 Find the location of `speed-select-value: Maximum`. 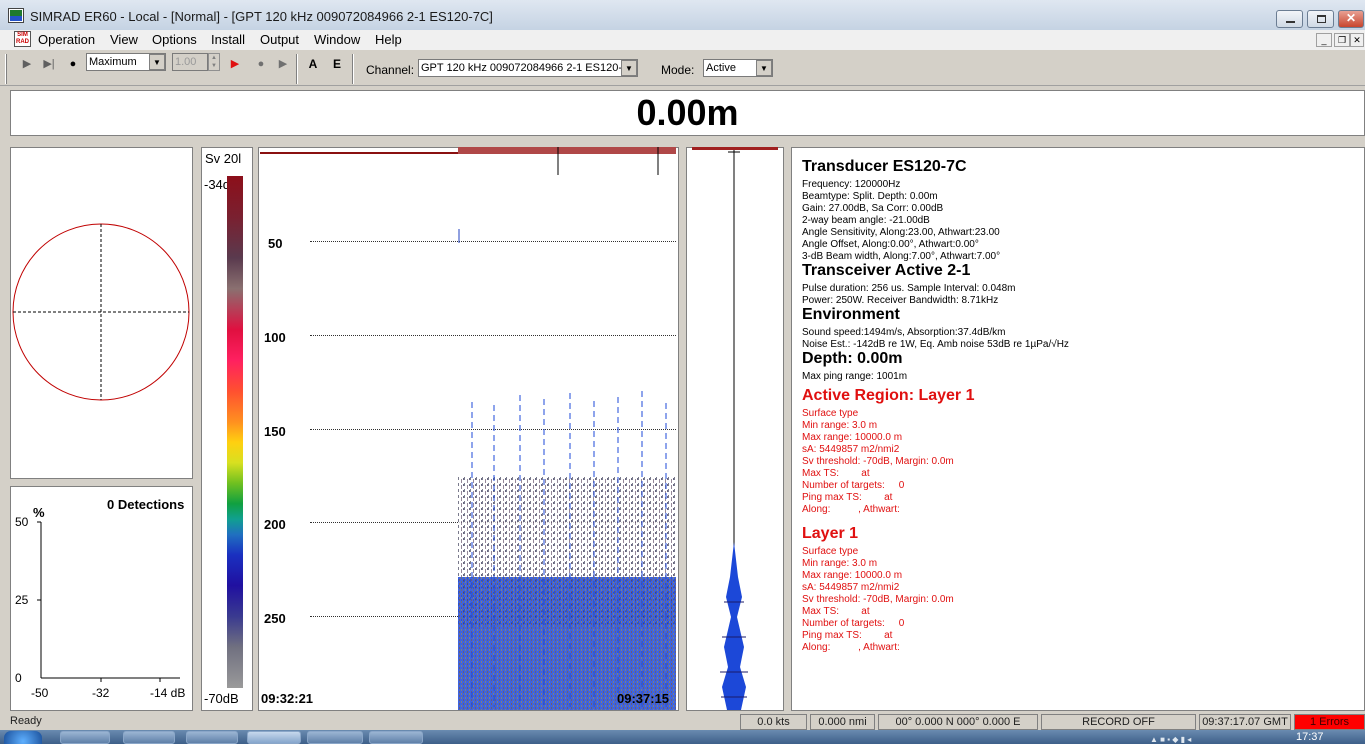

speed-select-value: Maximum is located at coordinates (113, 62).